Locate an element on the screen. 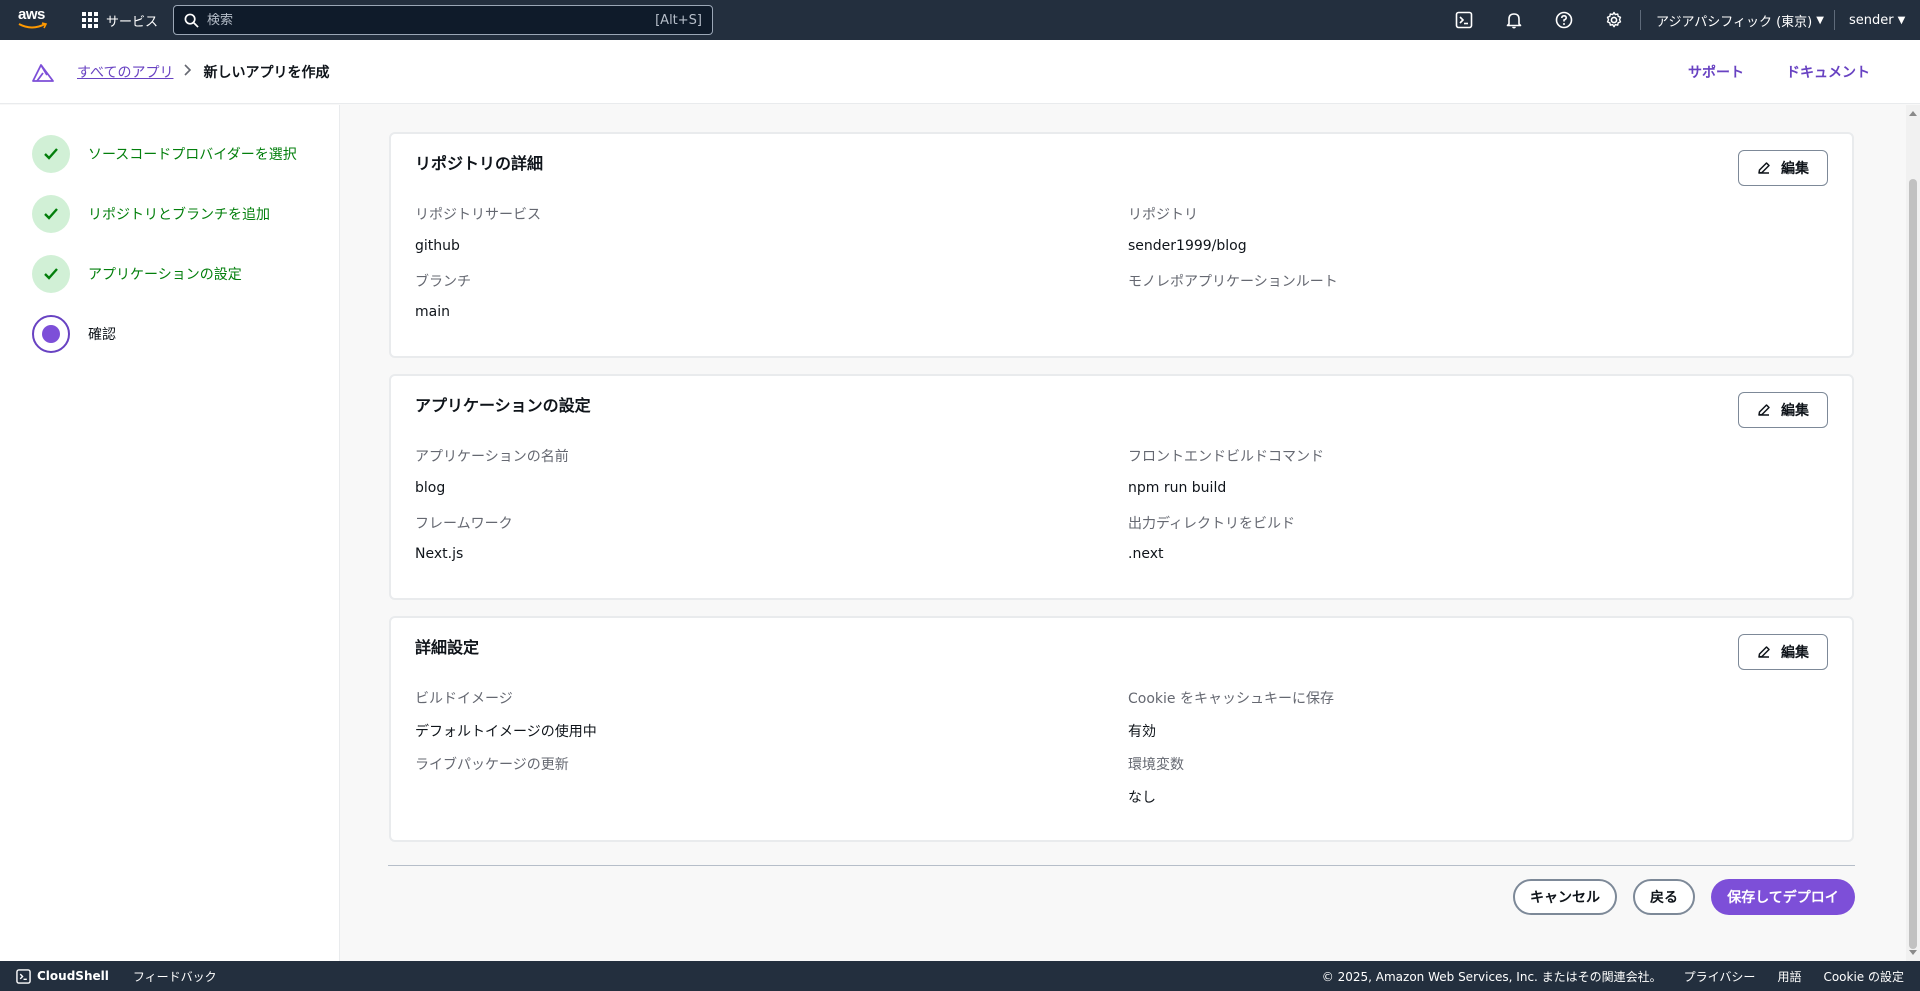 This screenshot has height=991, width=1920. step-label: 確認 is located at coordinates (102, 335).